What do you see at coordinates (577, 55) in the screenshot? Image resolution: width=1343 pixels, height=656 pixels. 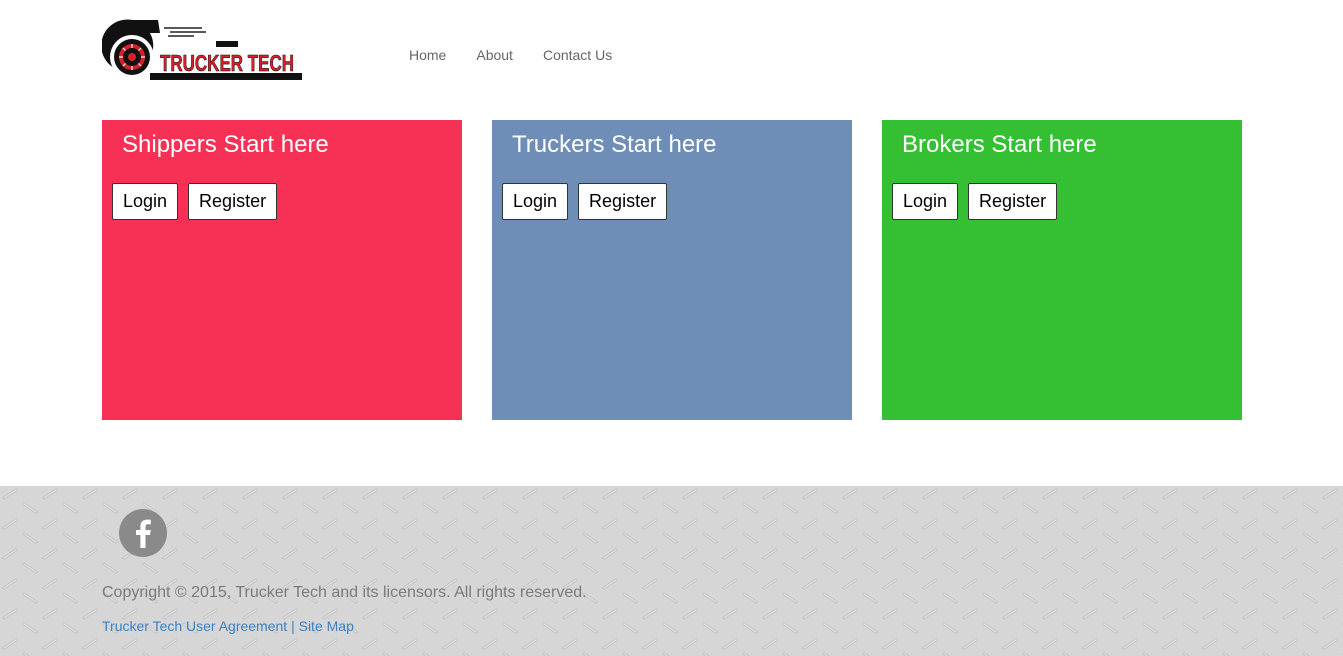 I see `nav-contact-us: Contact Us` at bounding box center [577, 55].